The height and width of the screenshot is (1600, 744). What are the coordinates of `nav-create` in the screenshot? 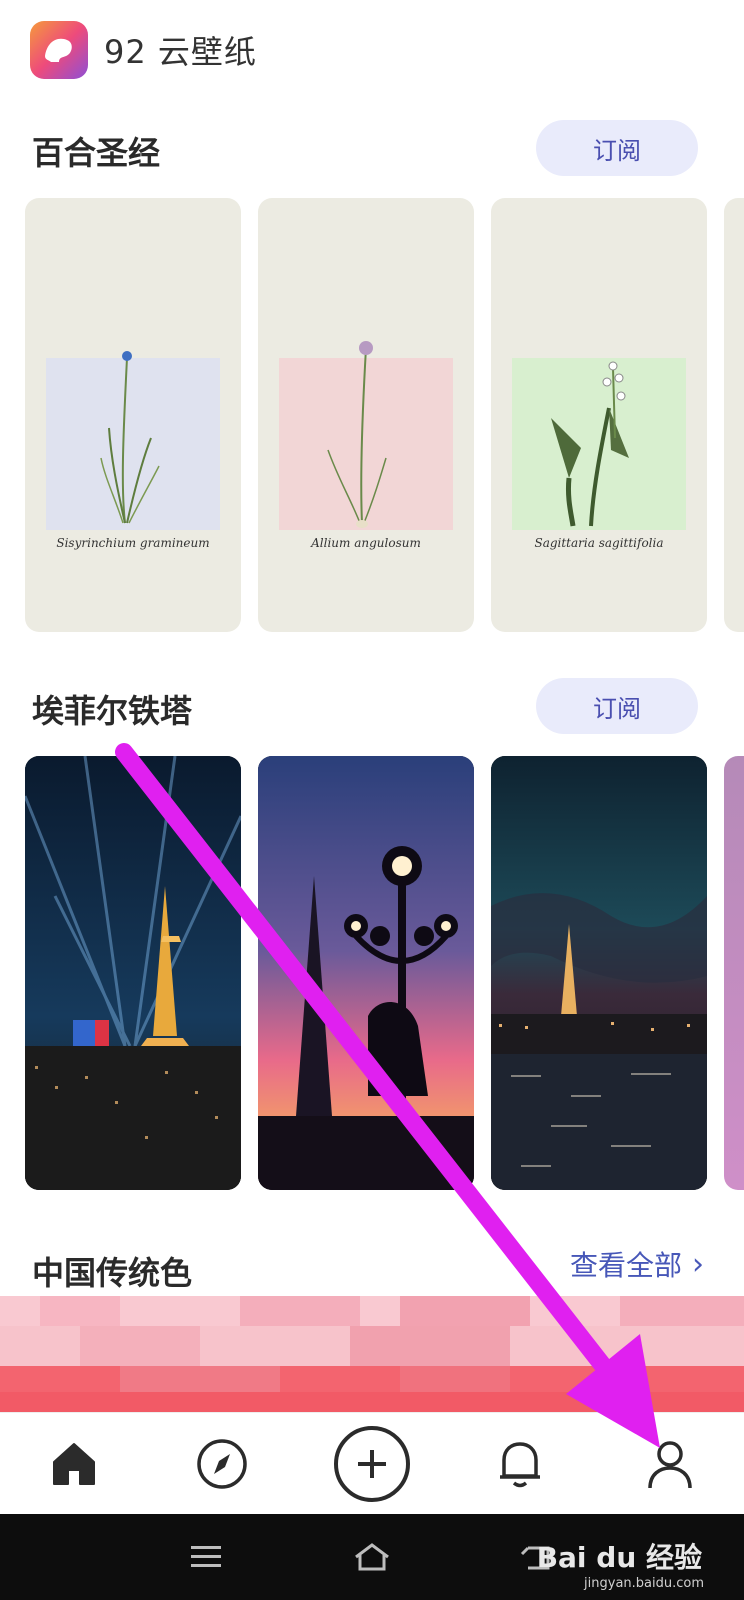 It's located at (372, 1464).